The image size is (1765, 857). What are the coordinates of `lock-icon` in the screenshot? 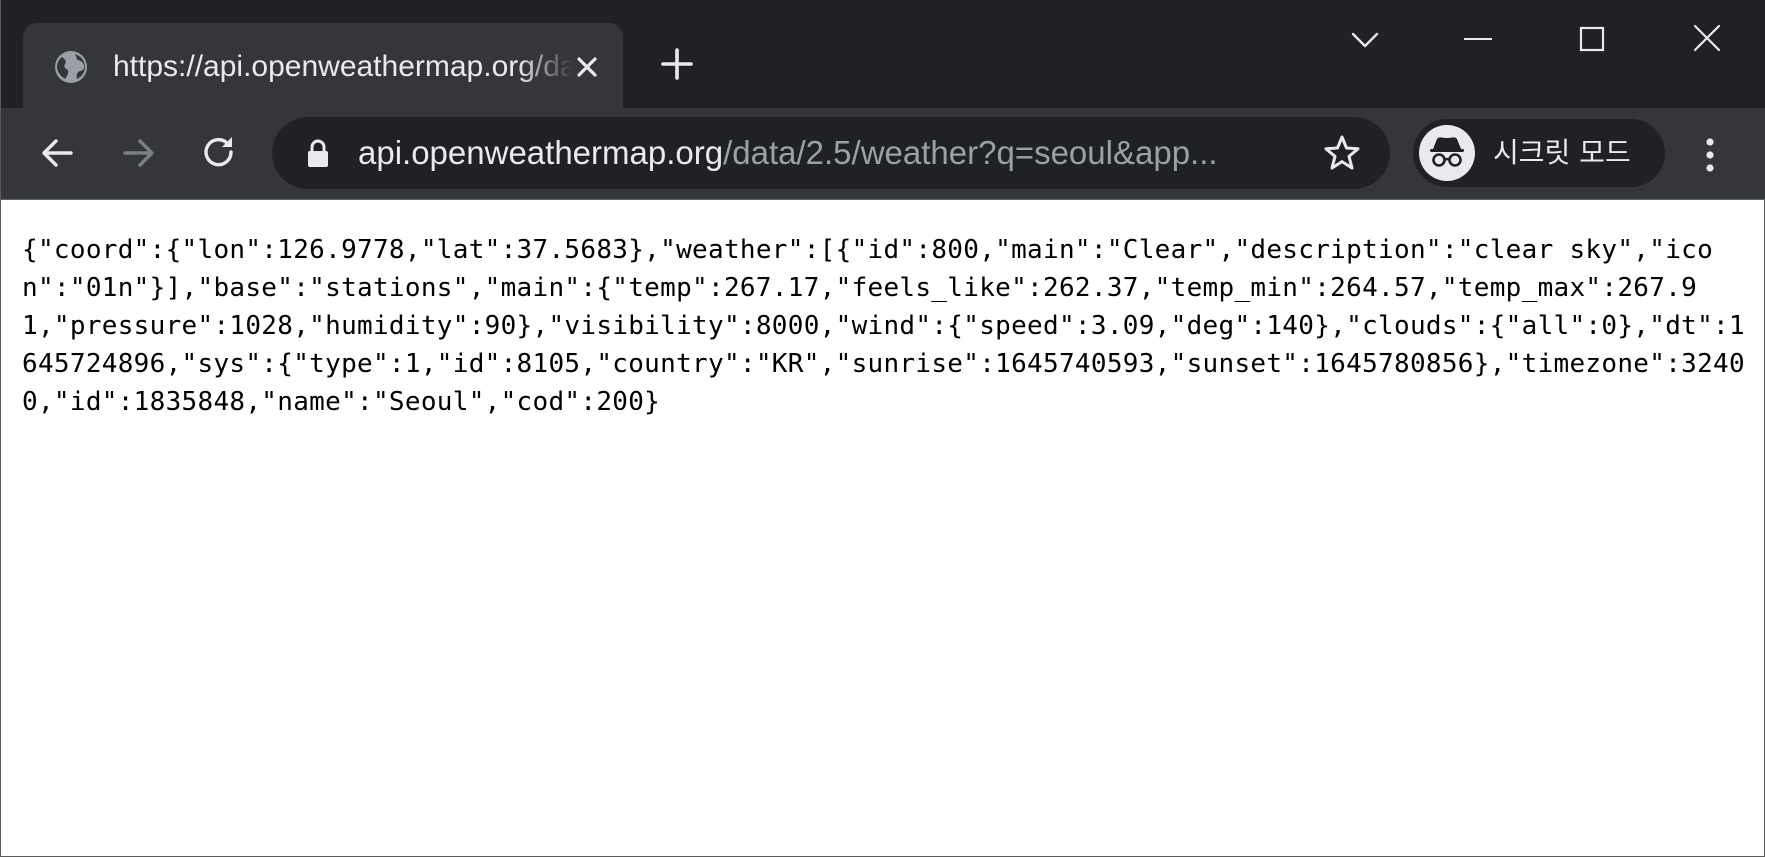 It's located at (318, 153).